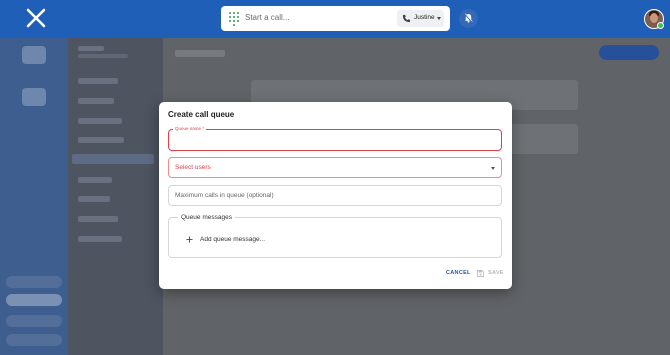 This screenshot has width=670, height=355. What do you see at coordinates (190, 128) in the screenshot?
I see `queue-name-label: Queue name *` at bounding box center [190, 128].